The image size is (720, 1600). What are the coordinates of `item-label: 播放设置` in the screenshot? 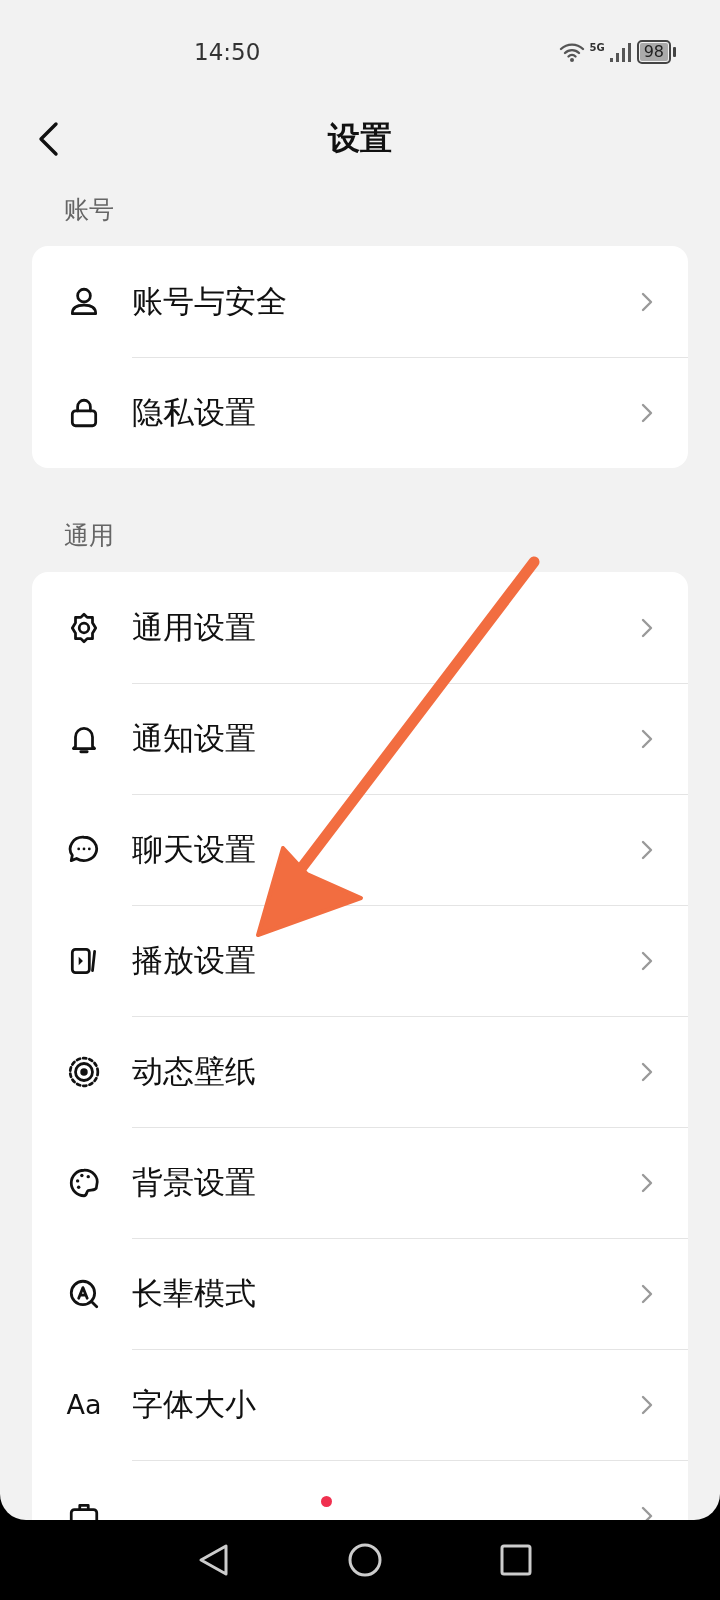 It's located at (194, 960).